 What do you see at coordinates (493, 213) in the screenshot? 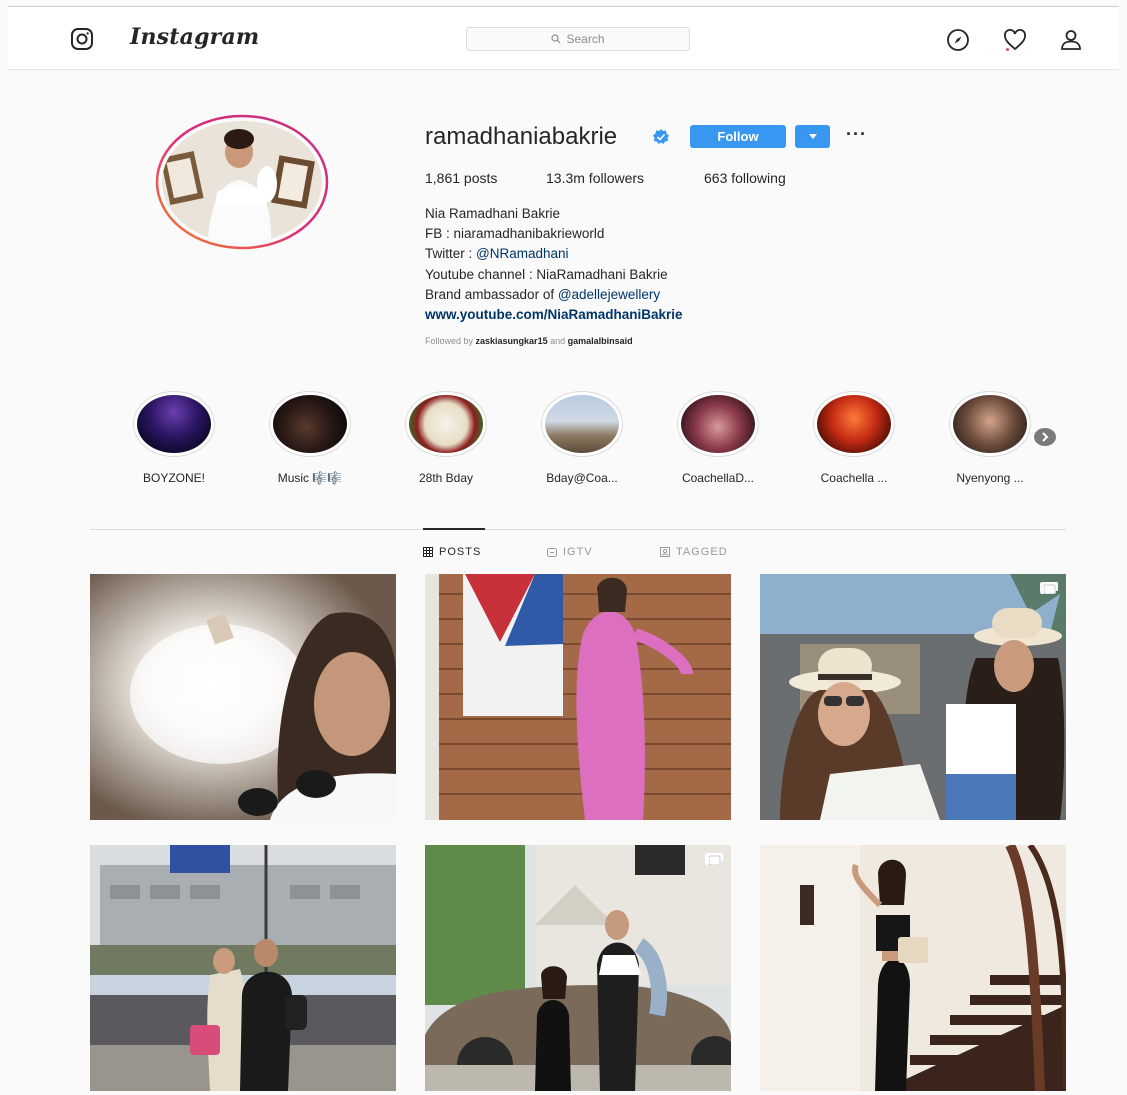
I see `bio-full-name: Nia Ramadhani Bakrie` at bounding box center [493, 213].